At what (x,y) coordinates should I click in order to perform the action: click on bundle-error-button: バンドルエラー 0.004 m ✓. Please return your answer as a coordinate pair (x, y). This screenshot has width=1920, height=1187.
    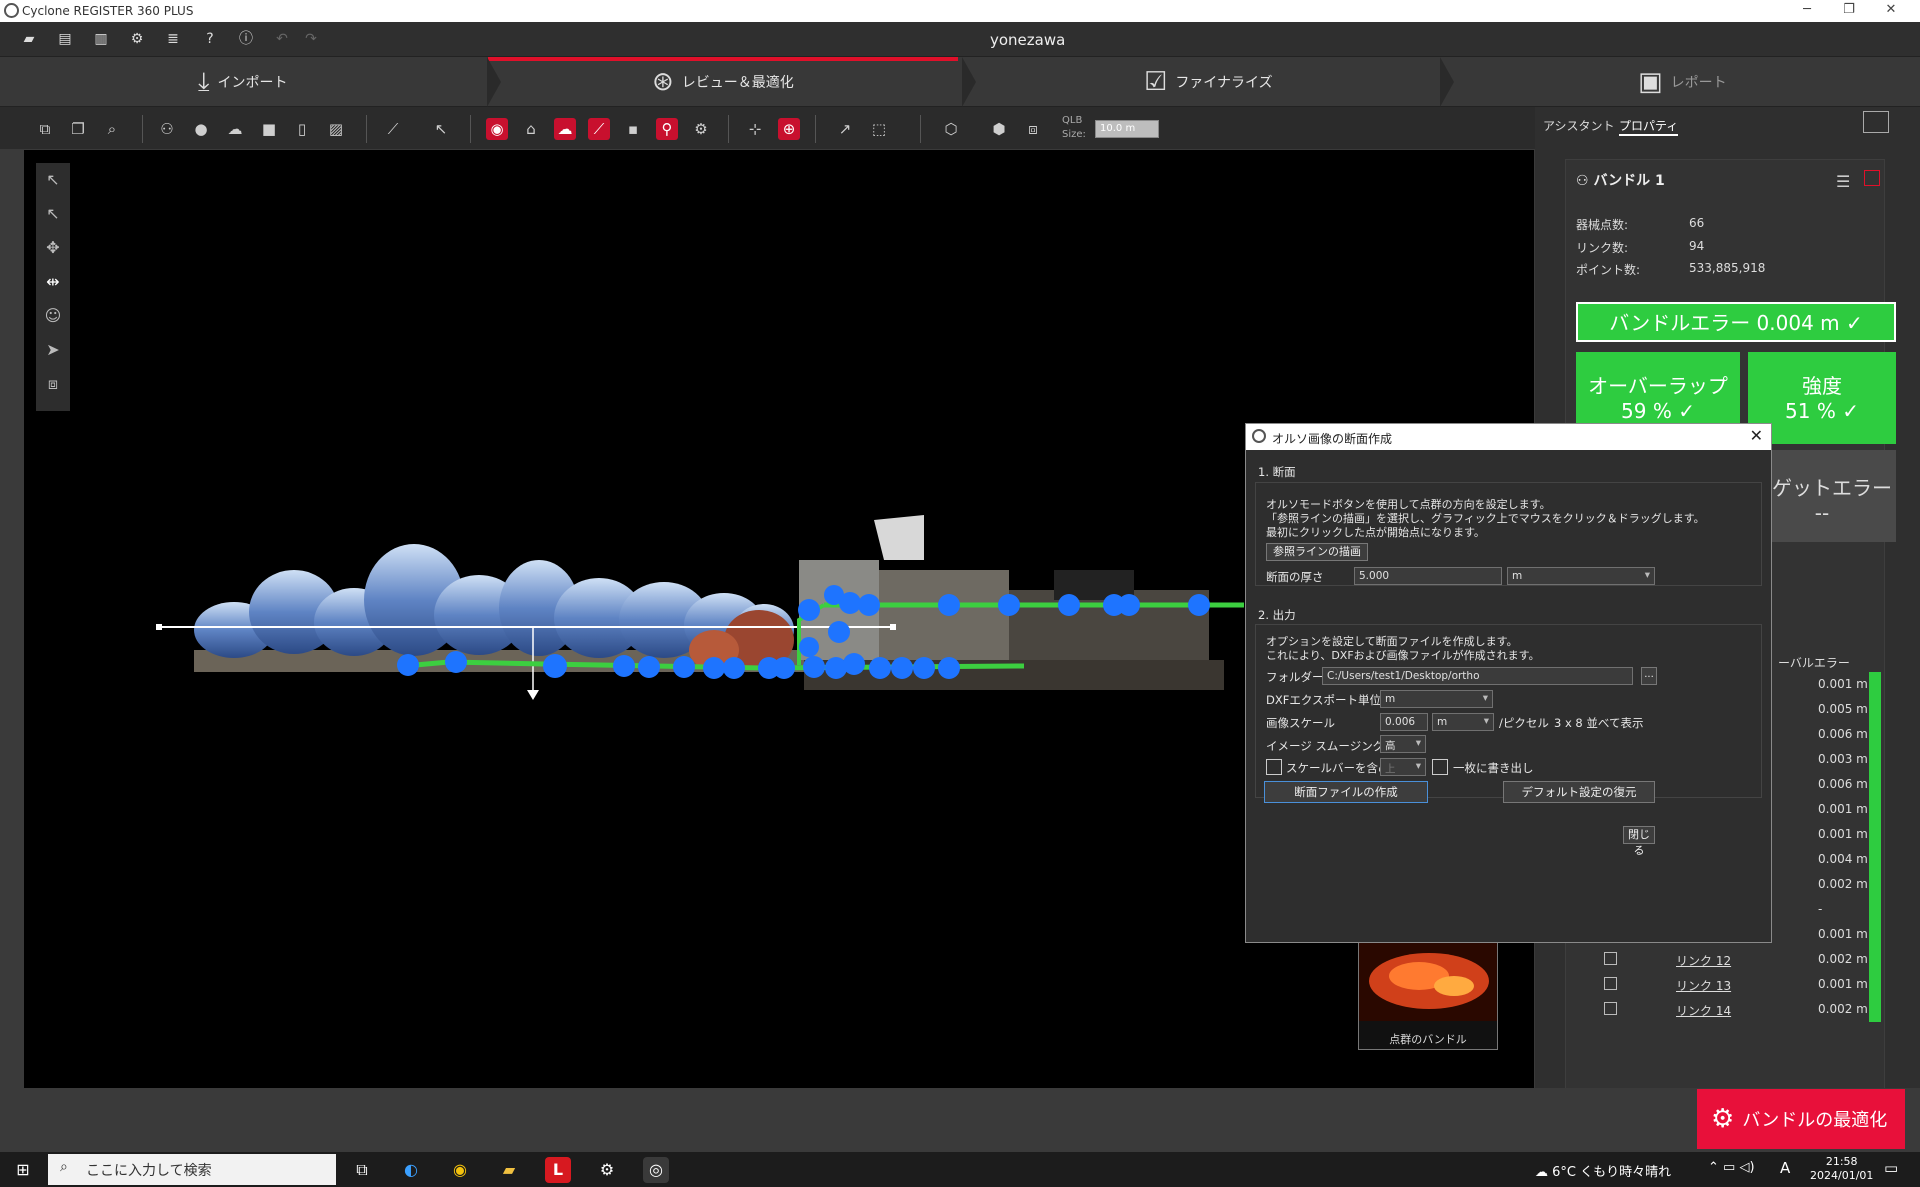
    Looking at the image, I should click on (1736, 322).